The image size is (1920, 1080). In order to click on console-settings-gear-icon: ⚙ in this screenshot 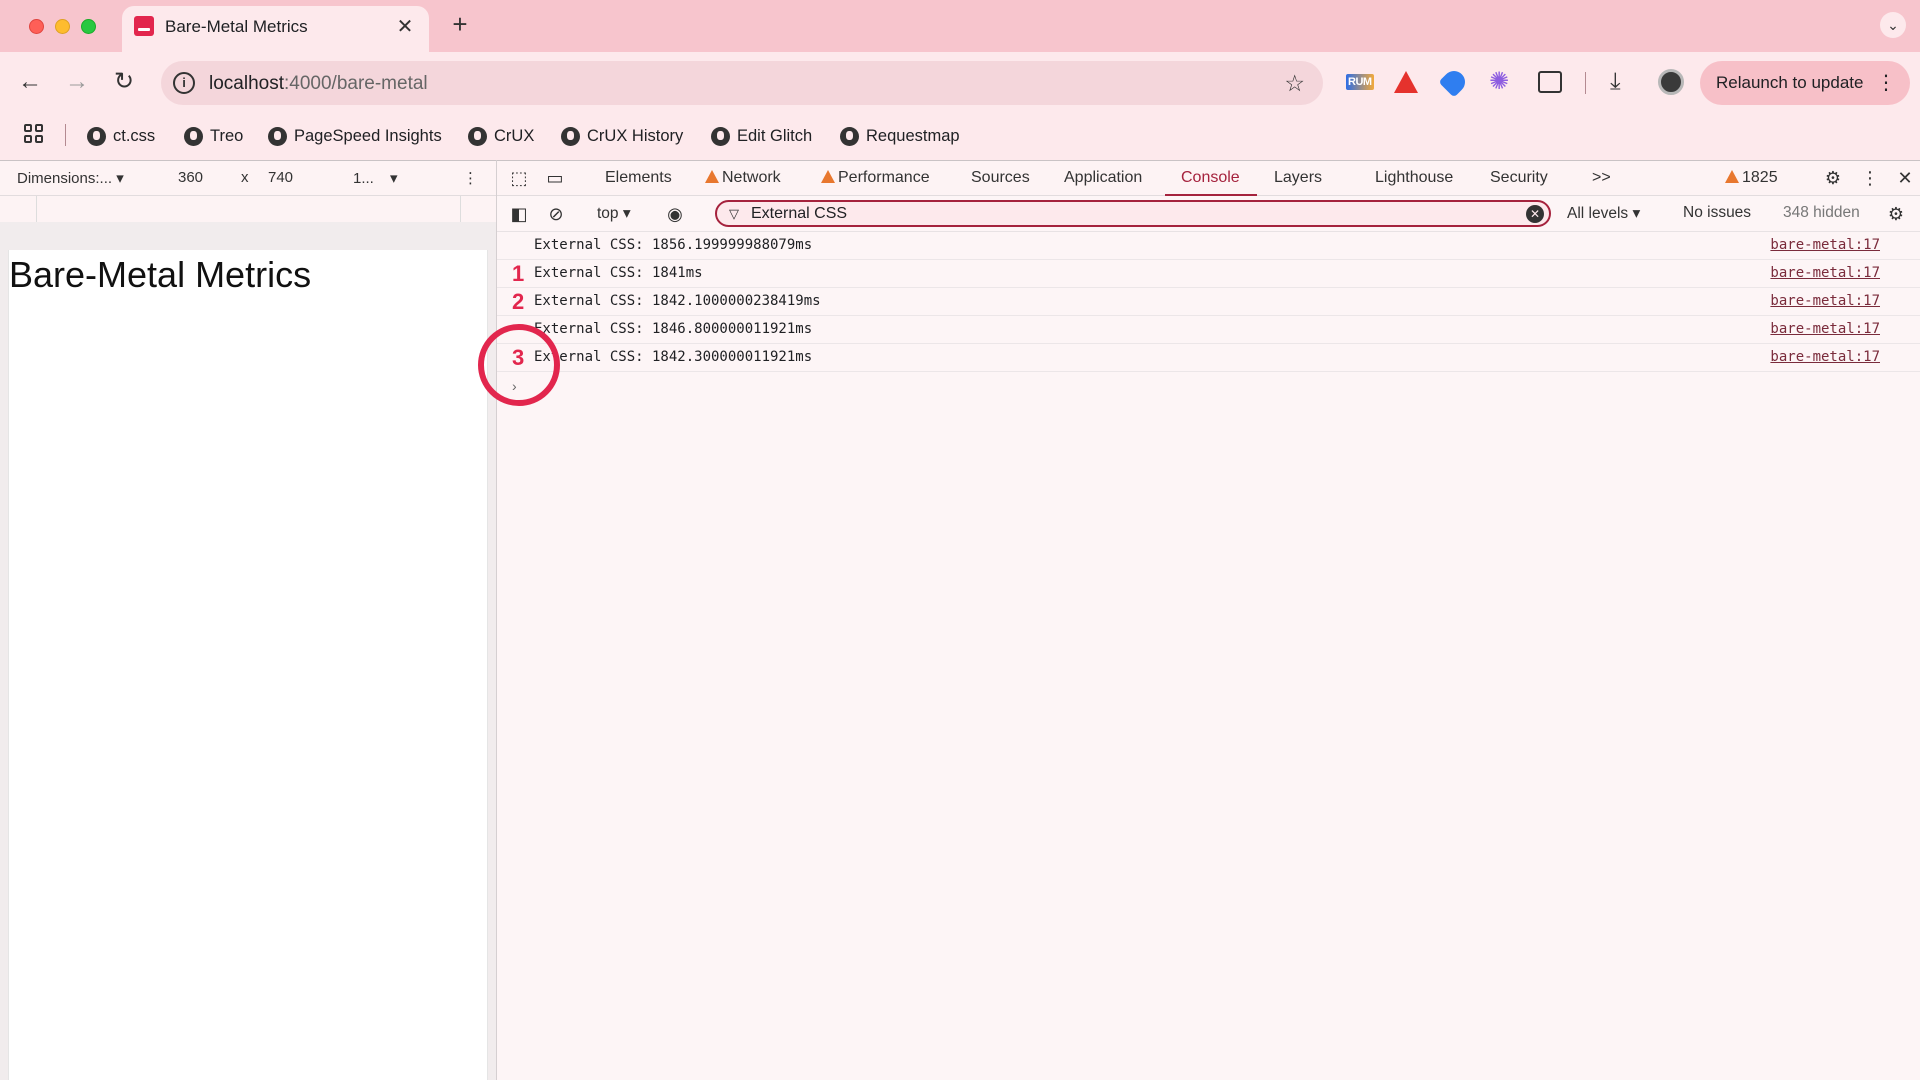, I will do `click(1896, 214)`.